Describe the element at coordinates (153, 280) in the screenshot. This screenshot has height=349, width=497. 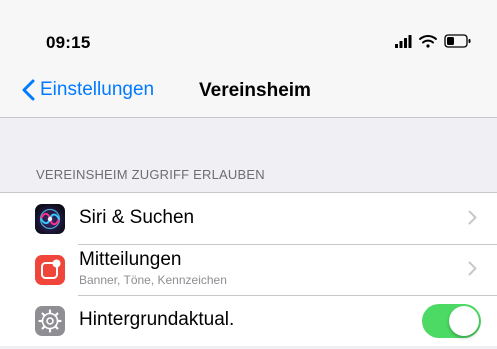
I see `row-subtitle: Banner, Töne, Kennzeichen` at that location.